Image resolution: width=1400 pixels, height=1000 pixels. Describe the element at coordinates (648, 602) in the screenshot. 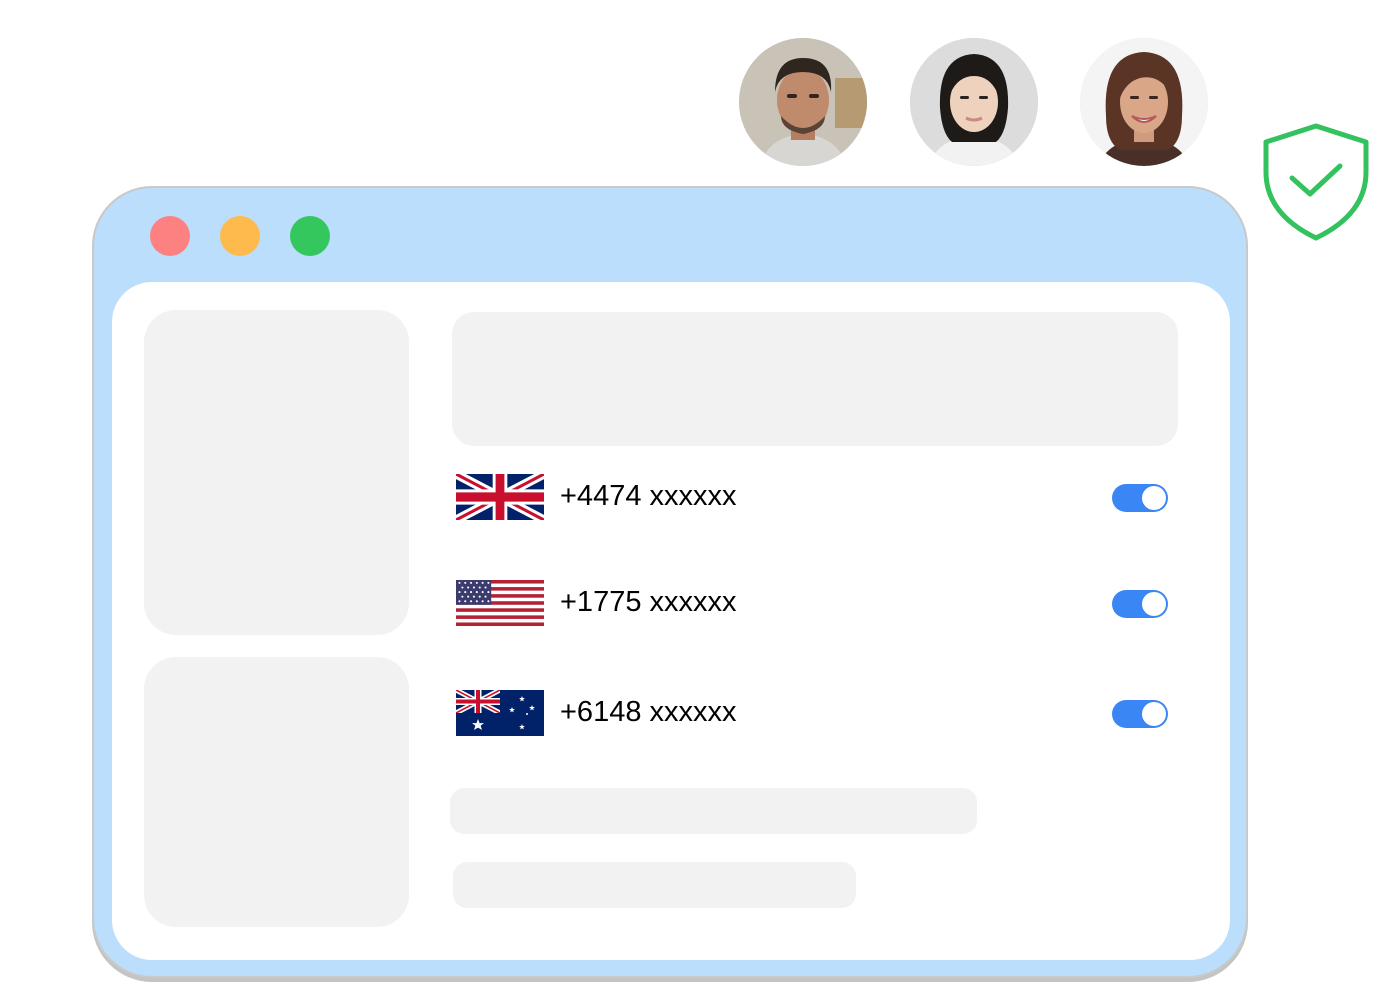

I see `phone-number: +1775 xxxxxx` at that location.